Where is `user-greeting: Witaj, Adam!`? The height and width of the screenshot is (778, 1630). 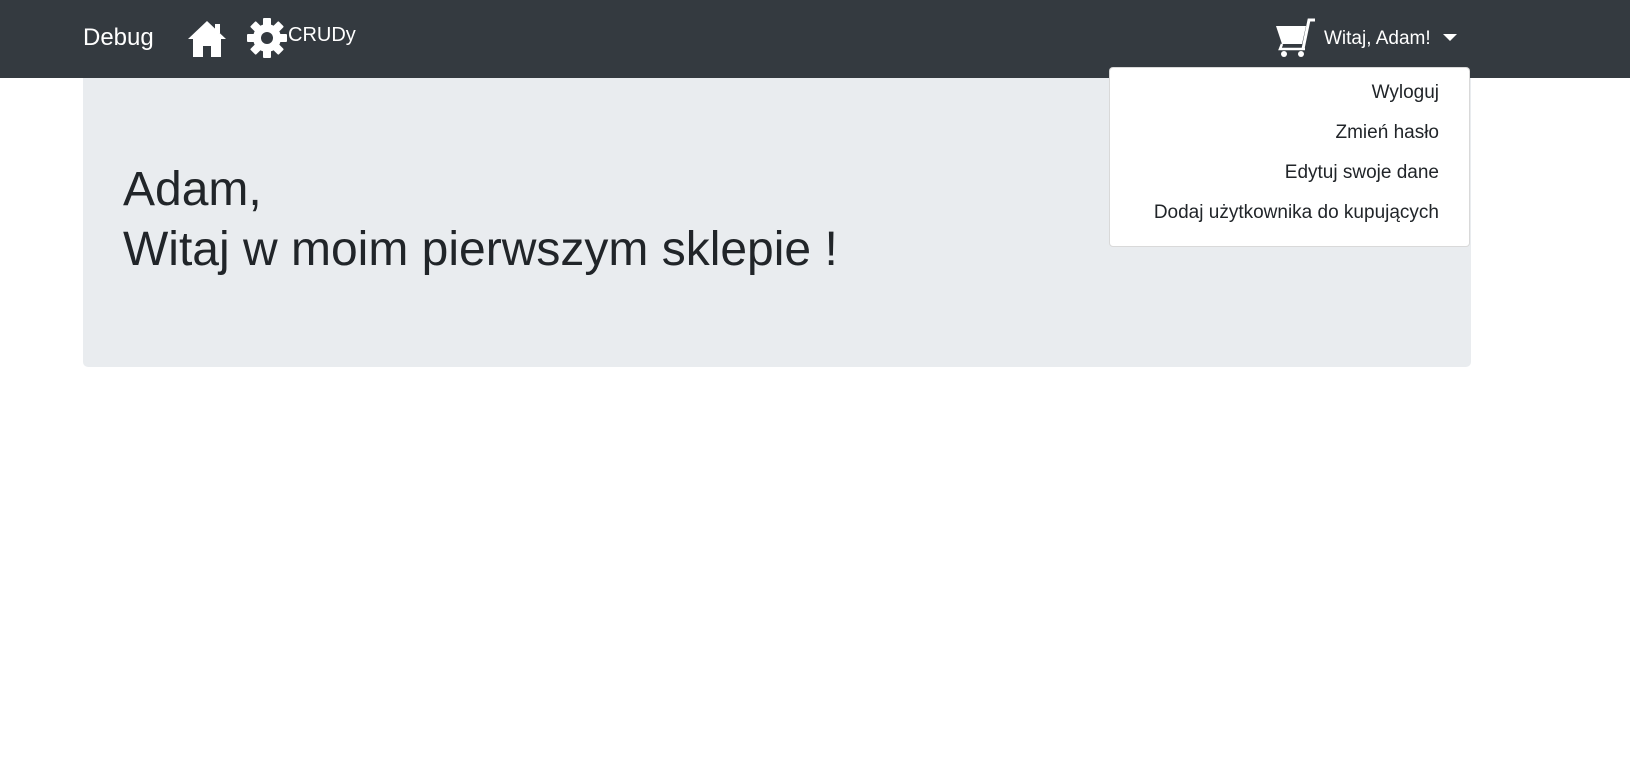 user-greeting: Witaj, Adam! is located at coordinates (1377, 38).